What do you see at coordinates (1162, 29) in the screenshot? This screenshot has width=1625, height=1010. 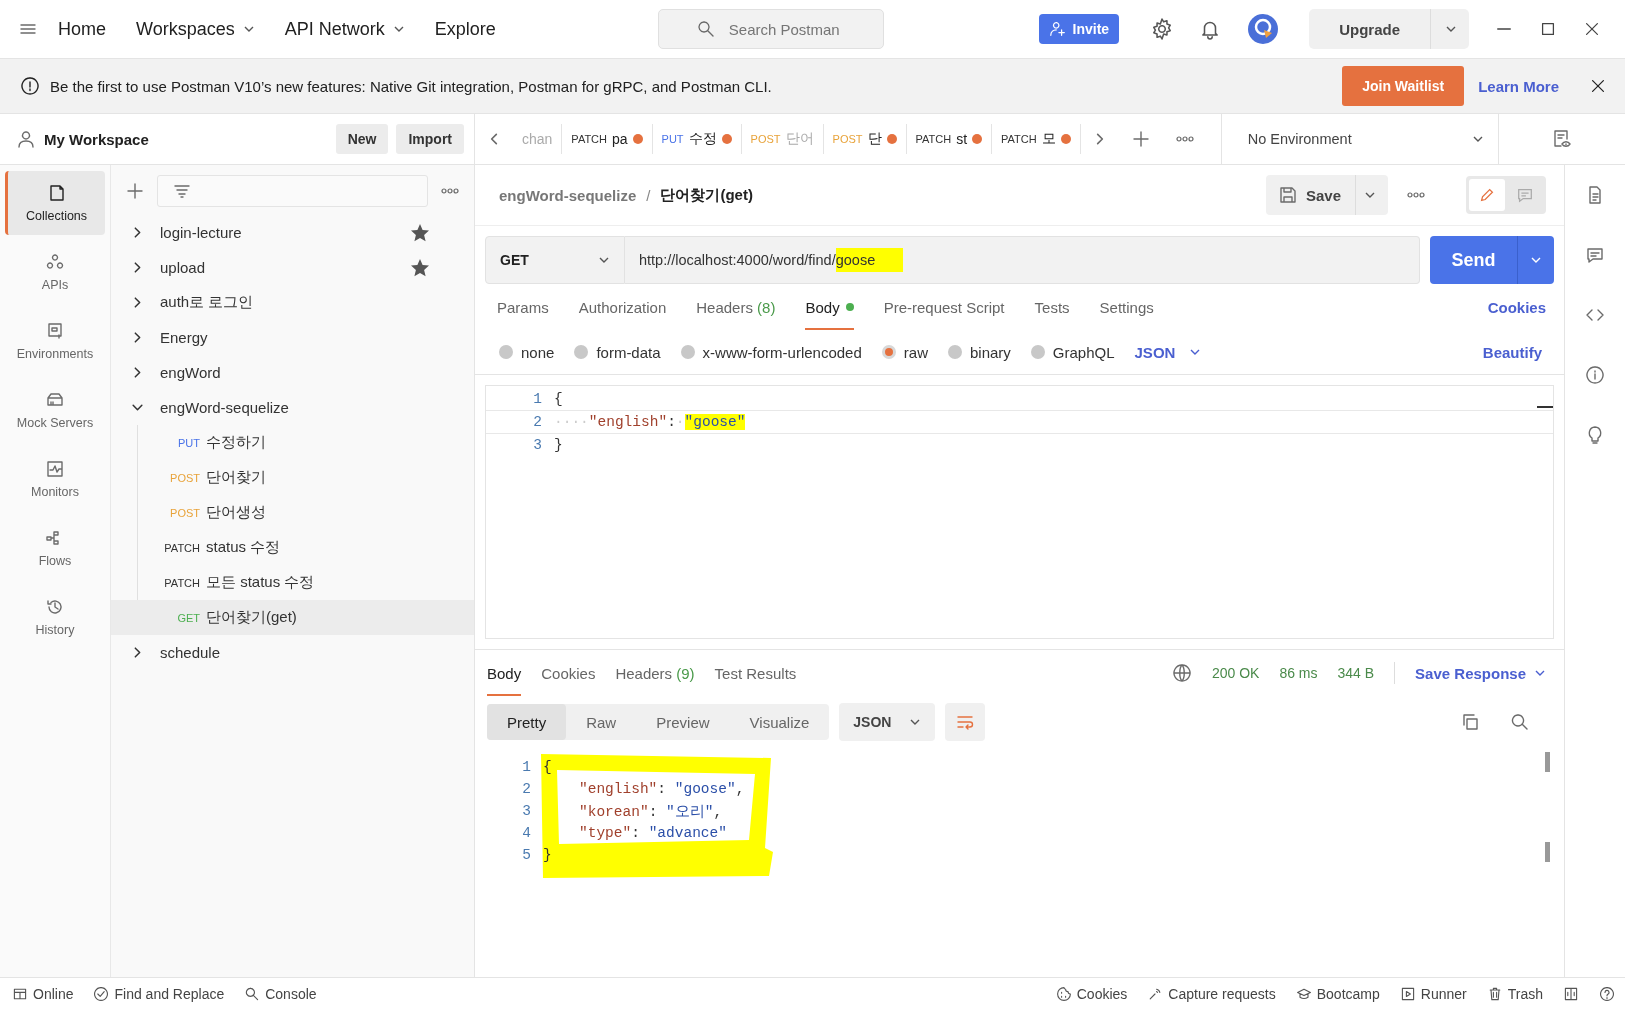 I see `settings-icon` at bounding box center [1162, 29].